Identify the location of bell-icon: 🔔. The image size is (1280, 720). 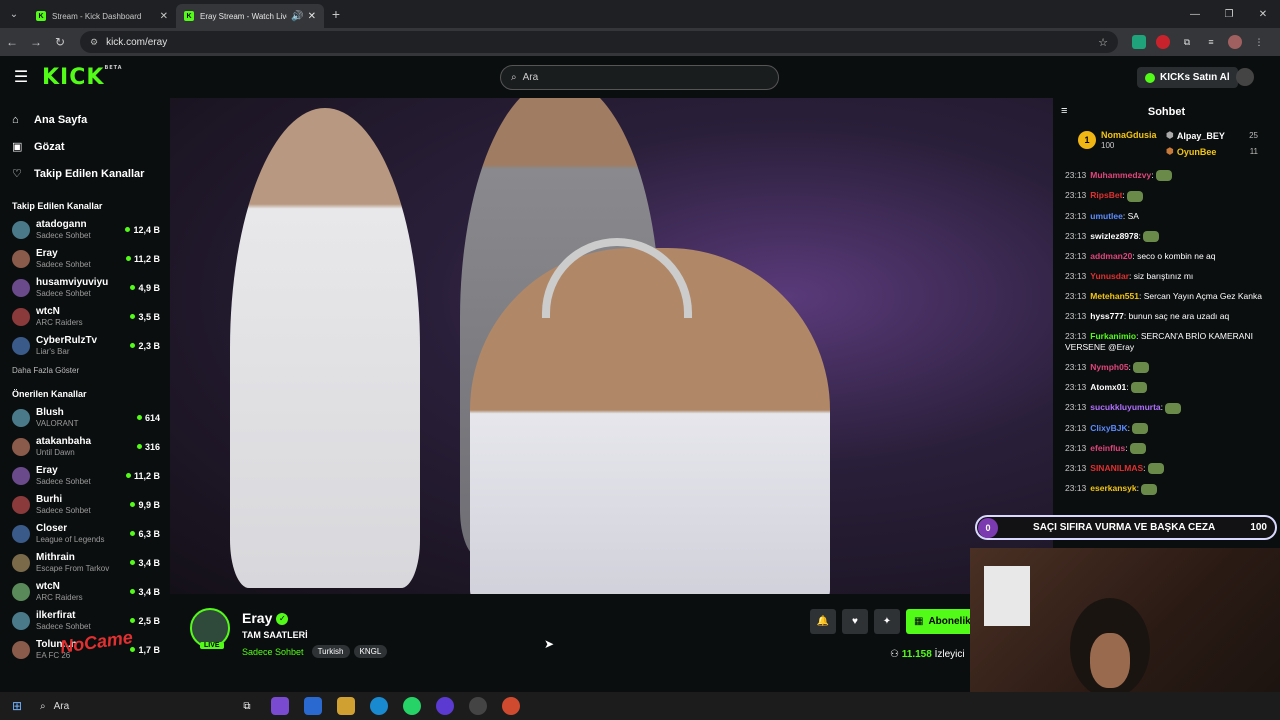
(823, 621).